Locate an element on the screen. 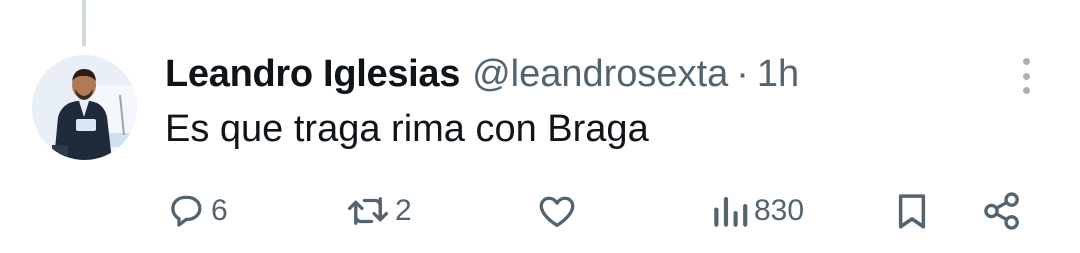  bookmark-button is located at coordinates (912, 211).